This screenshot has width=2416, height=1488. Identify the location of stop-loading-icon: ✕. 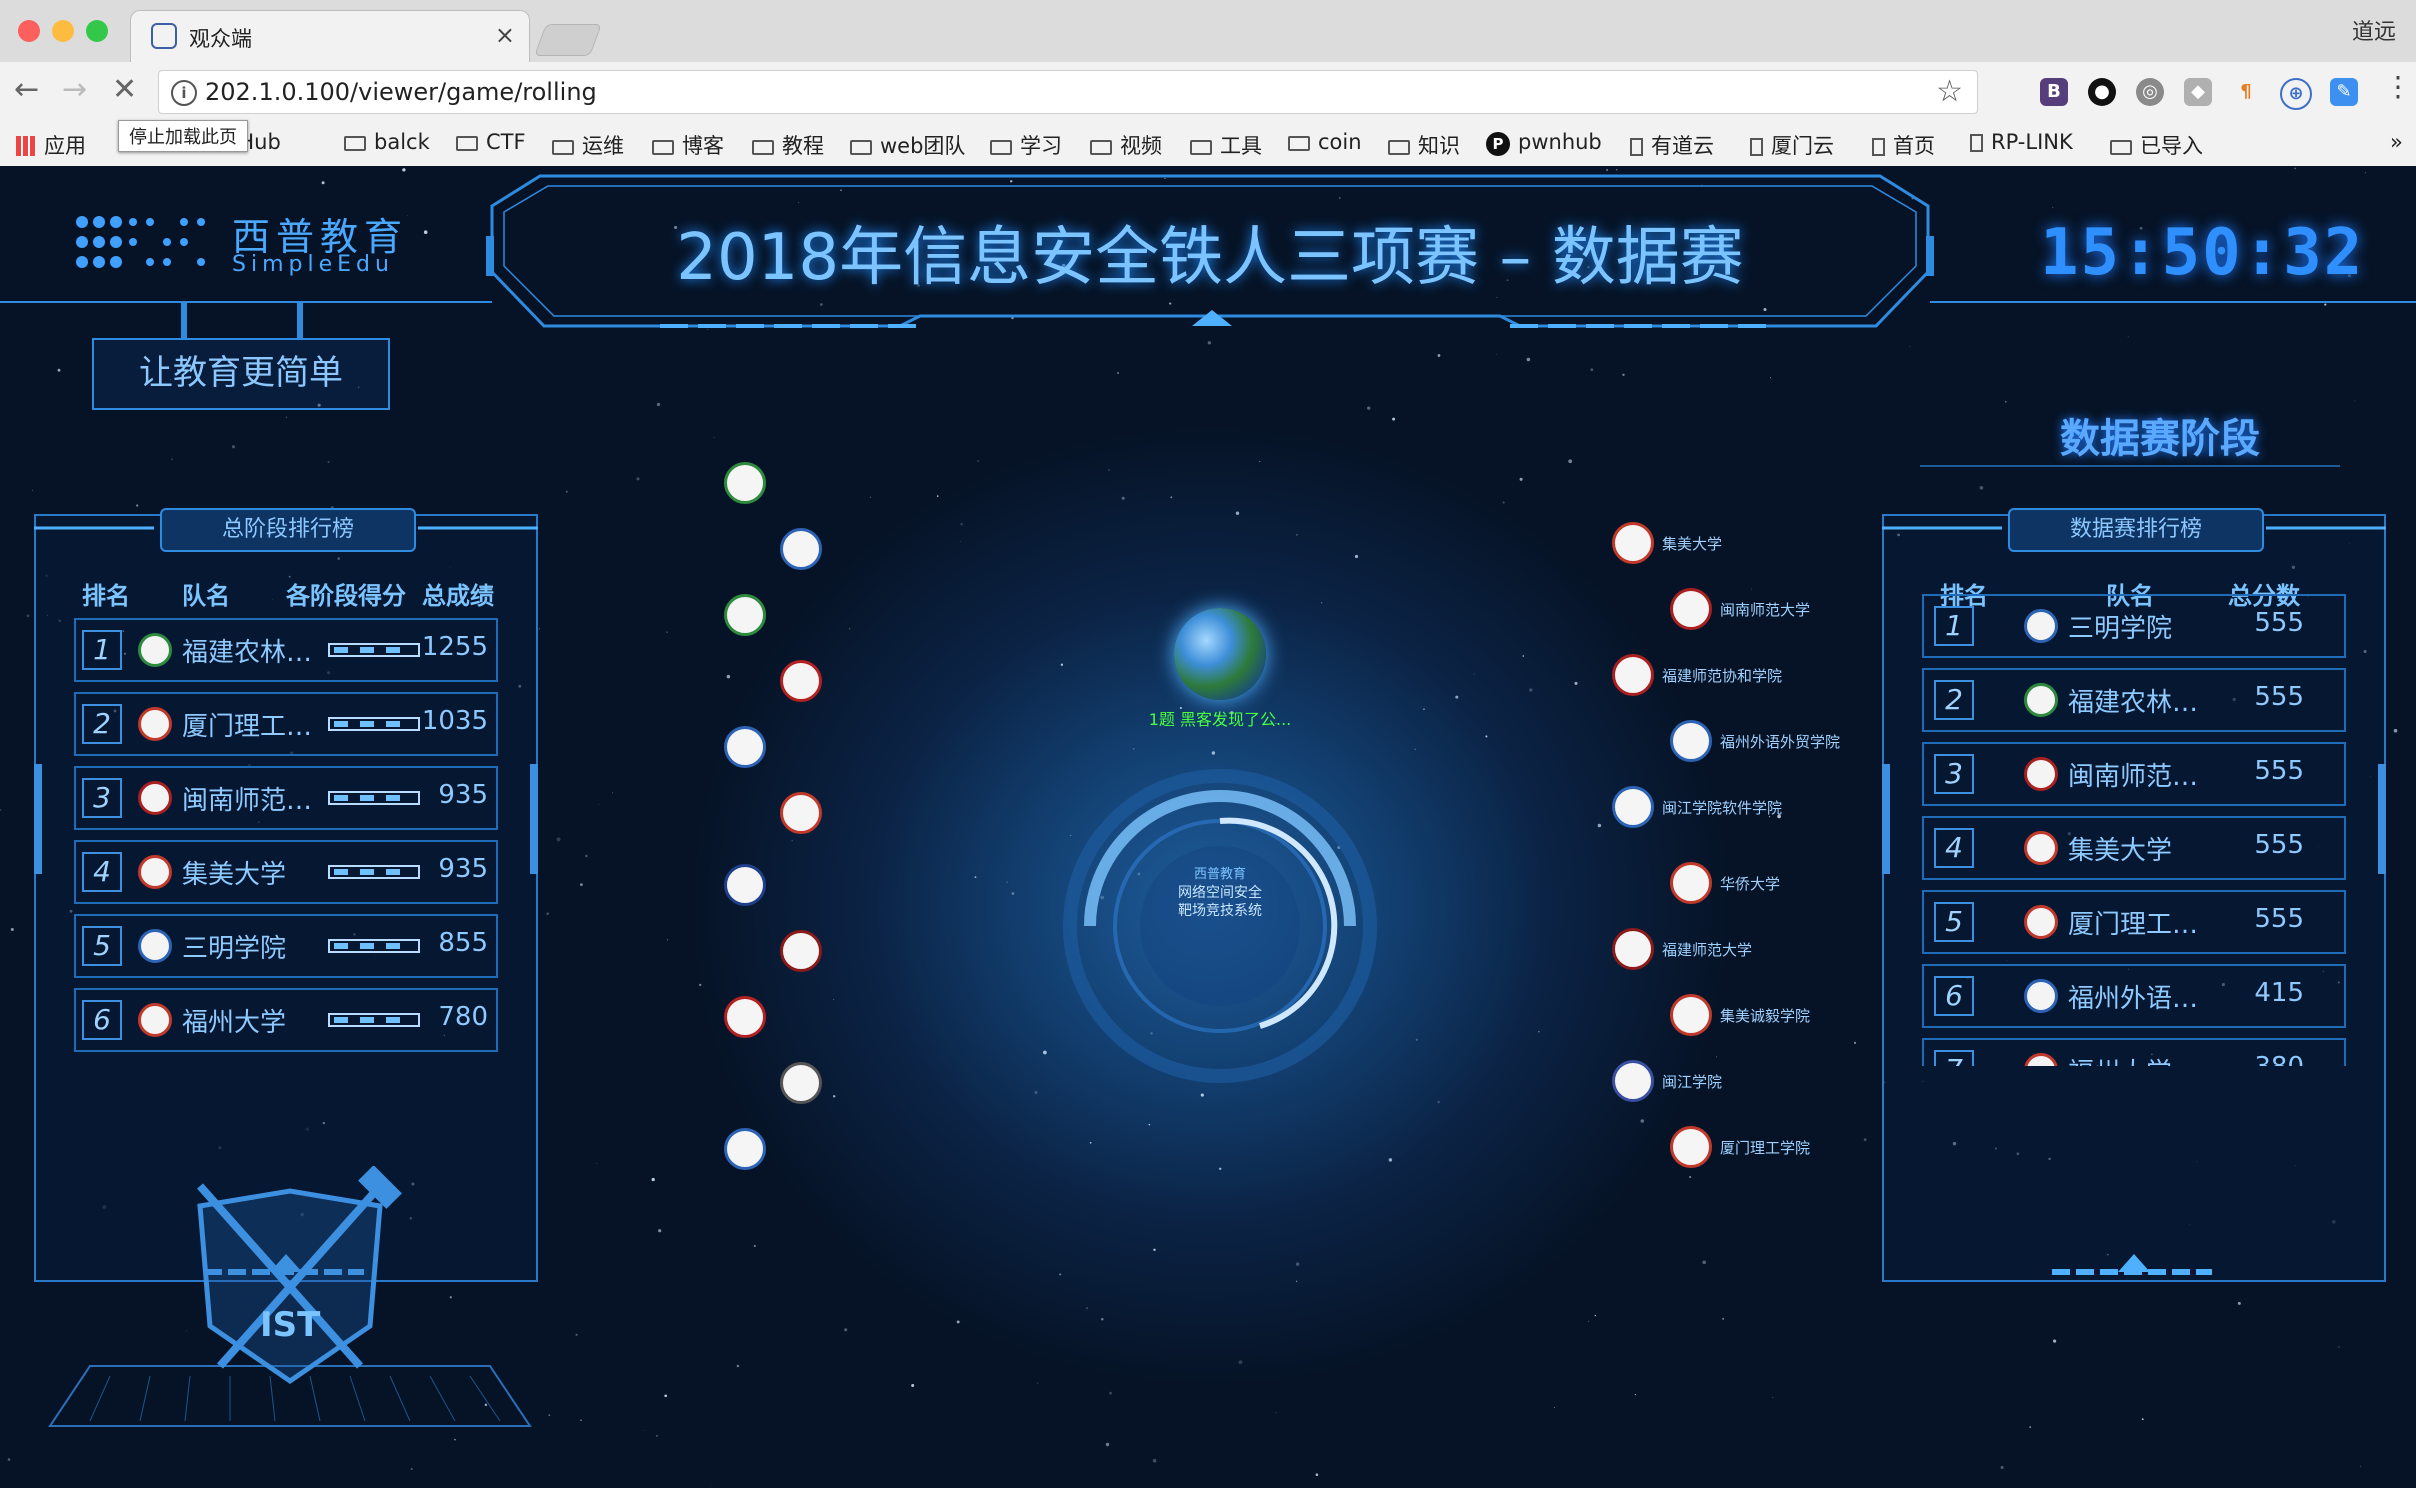
(124, 89).